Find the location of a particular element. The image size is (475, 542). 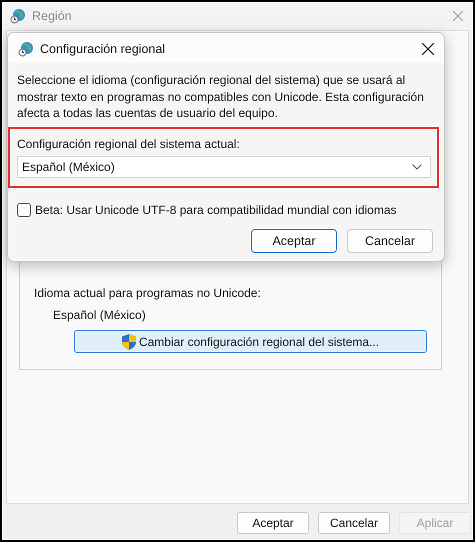

checkbox is located at coordinates (24, 209).